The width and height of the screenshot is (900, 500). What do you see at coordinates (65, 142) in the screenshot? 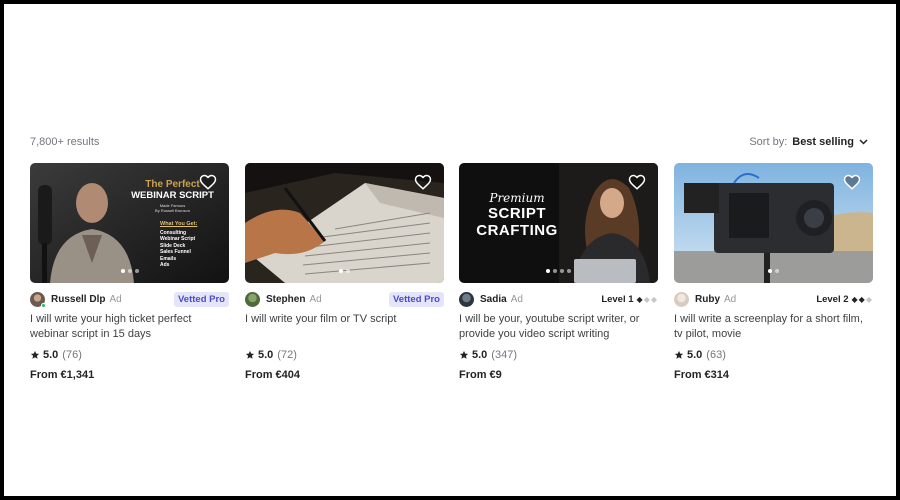
I see `results-count: 7,800+ results` at bounding box center [65, 142].